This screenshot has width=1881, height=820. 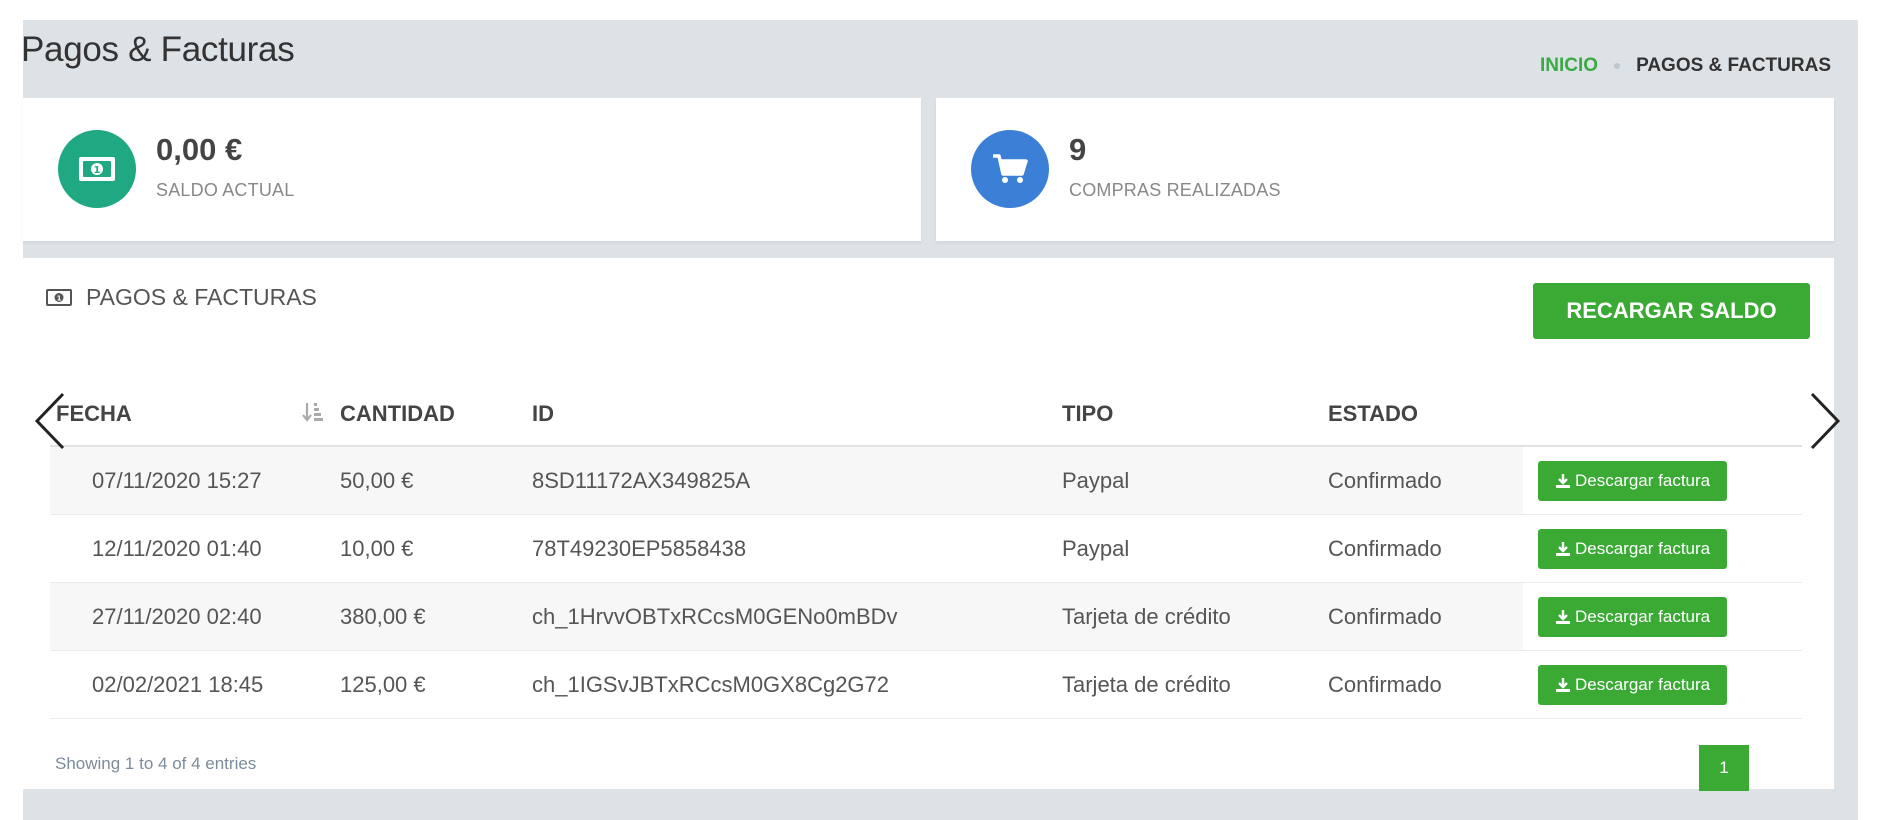 I want to click on purchases-label: COMPRAS REALIZADAS, so click(x=1175, y=190).